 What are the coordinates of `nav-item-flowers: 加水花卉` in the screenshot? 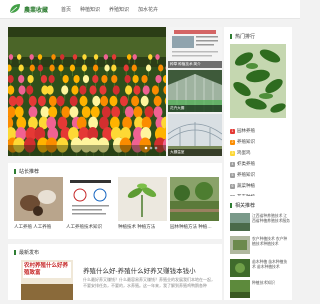 It's located at (148, 9).